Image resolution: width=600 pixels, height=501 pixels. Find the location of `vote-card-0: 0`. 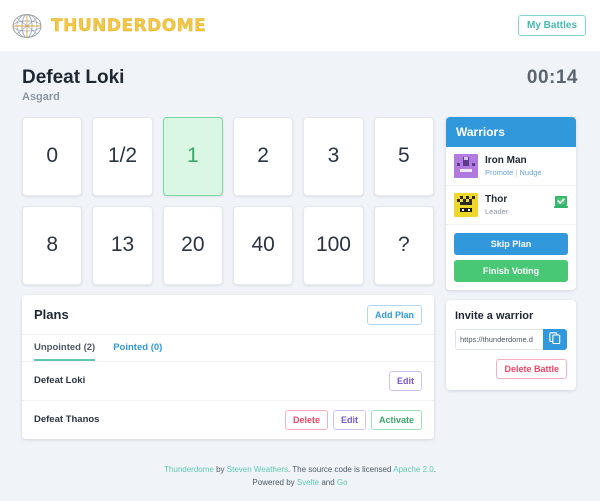

vote-card-0: 0 is located at coordinates (52, 156).